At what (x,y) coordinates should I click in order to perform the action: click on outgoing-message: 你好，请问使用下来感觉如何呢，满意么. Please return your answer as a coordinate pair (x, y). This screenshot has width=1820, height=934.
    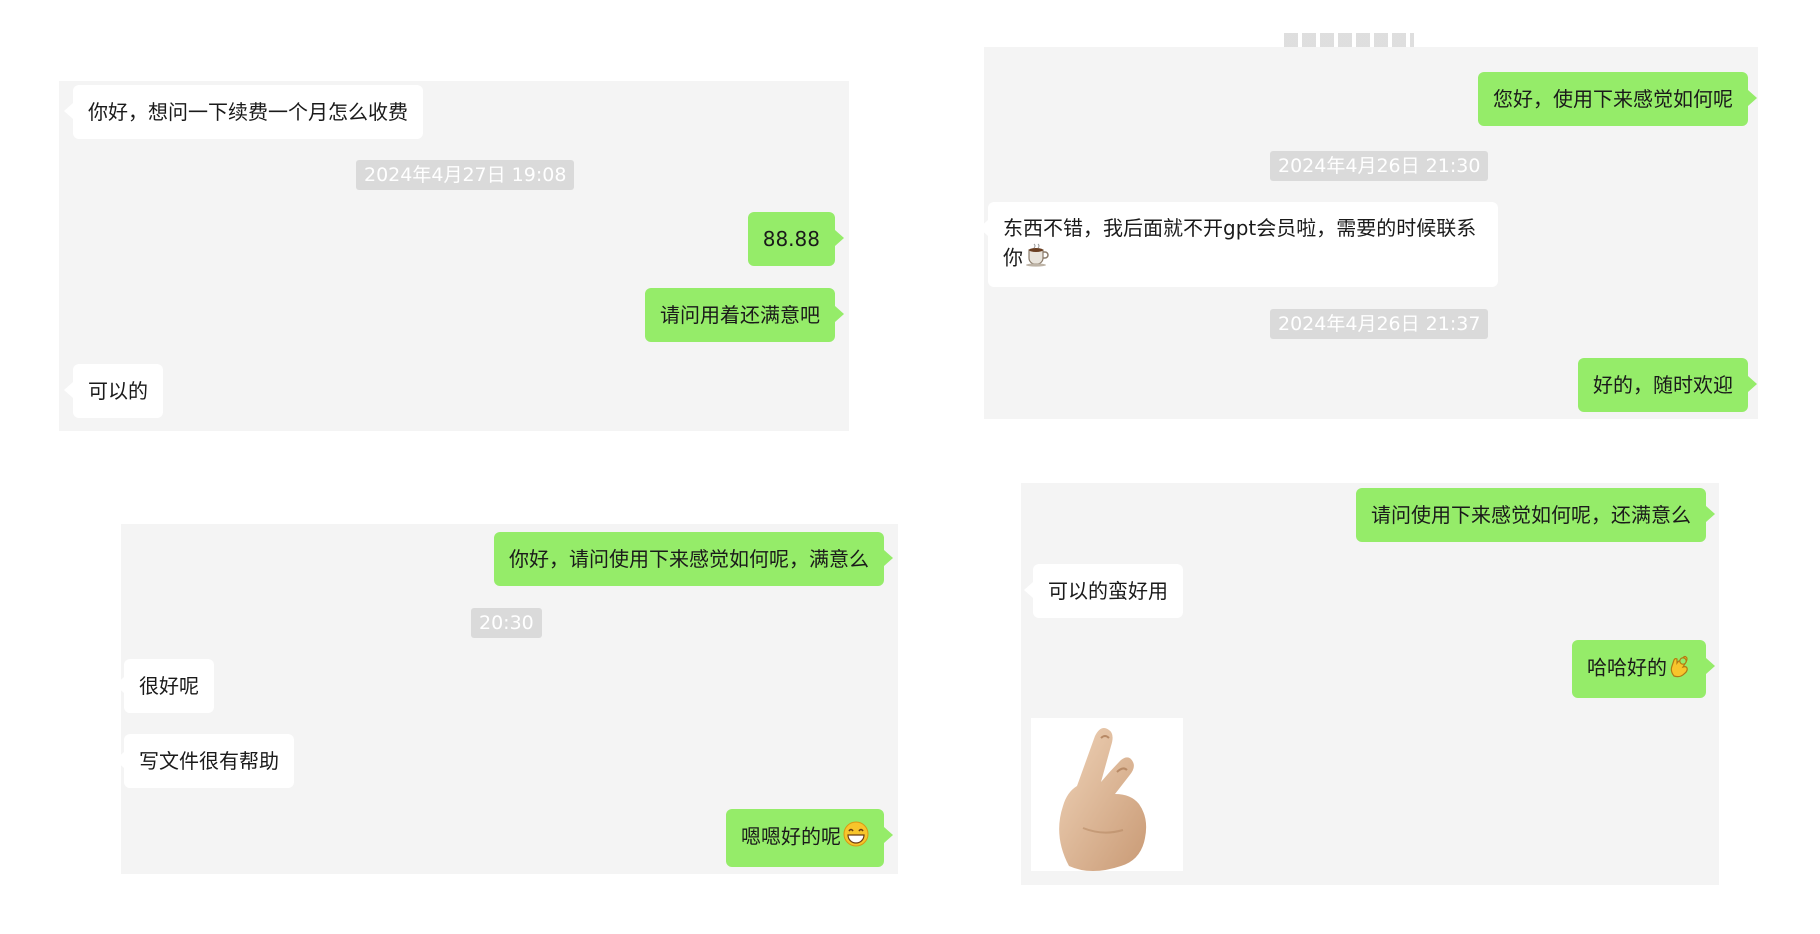
    Looking at the image, I should click on (693, 559).